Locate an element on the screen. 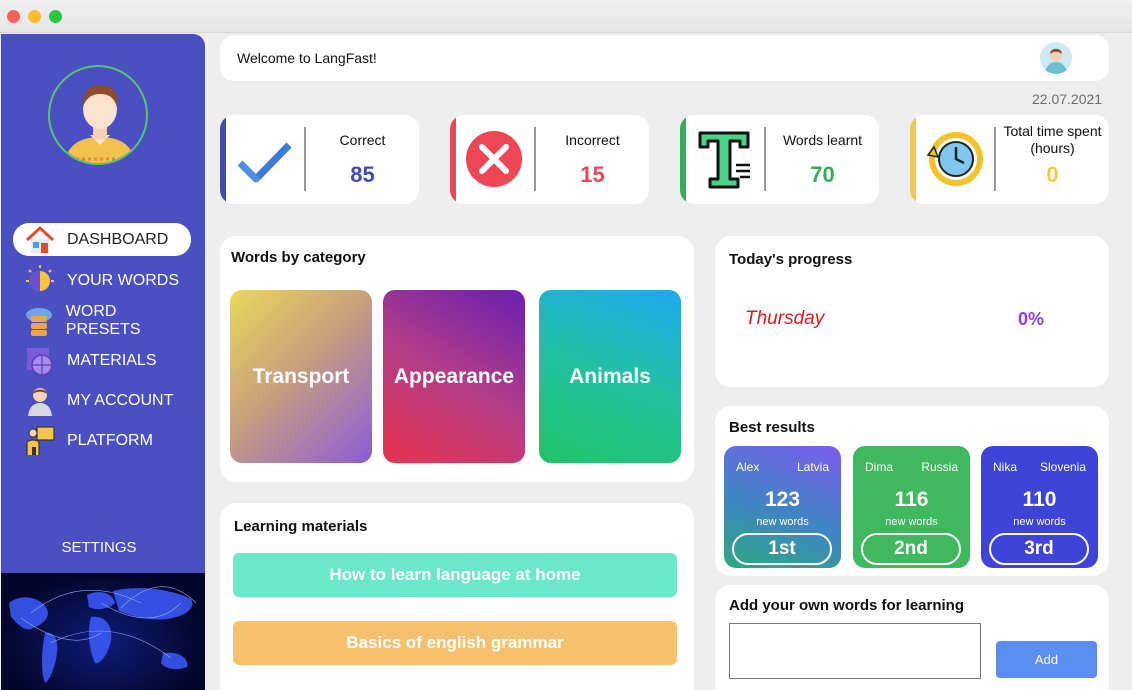 This screenshot has height=690, width=1132. result-card-second: Dima Russia 116 new words 2nd is located at coordinates (911, 507).